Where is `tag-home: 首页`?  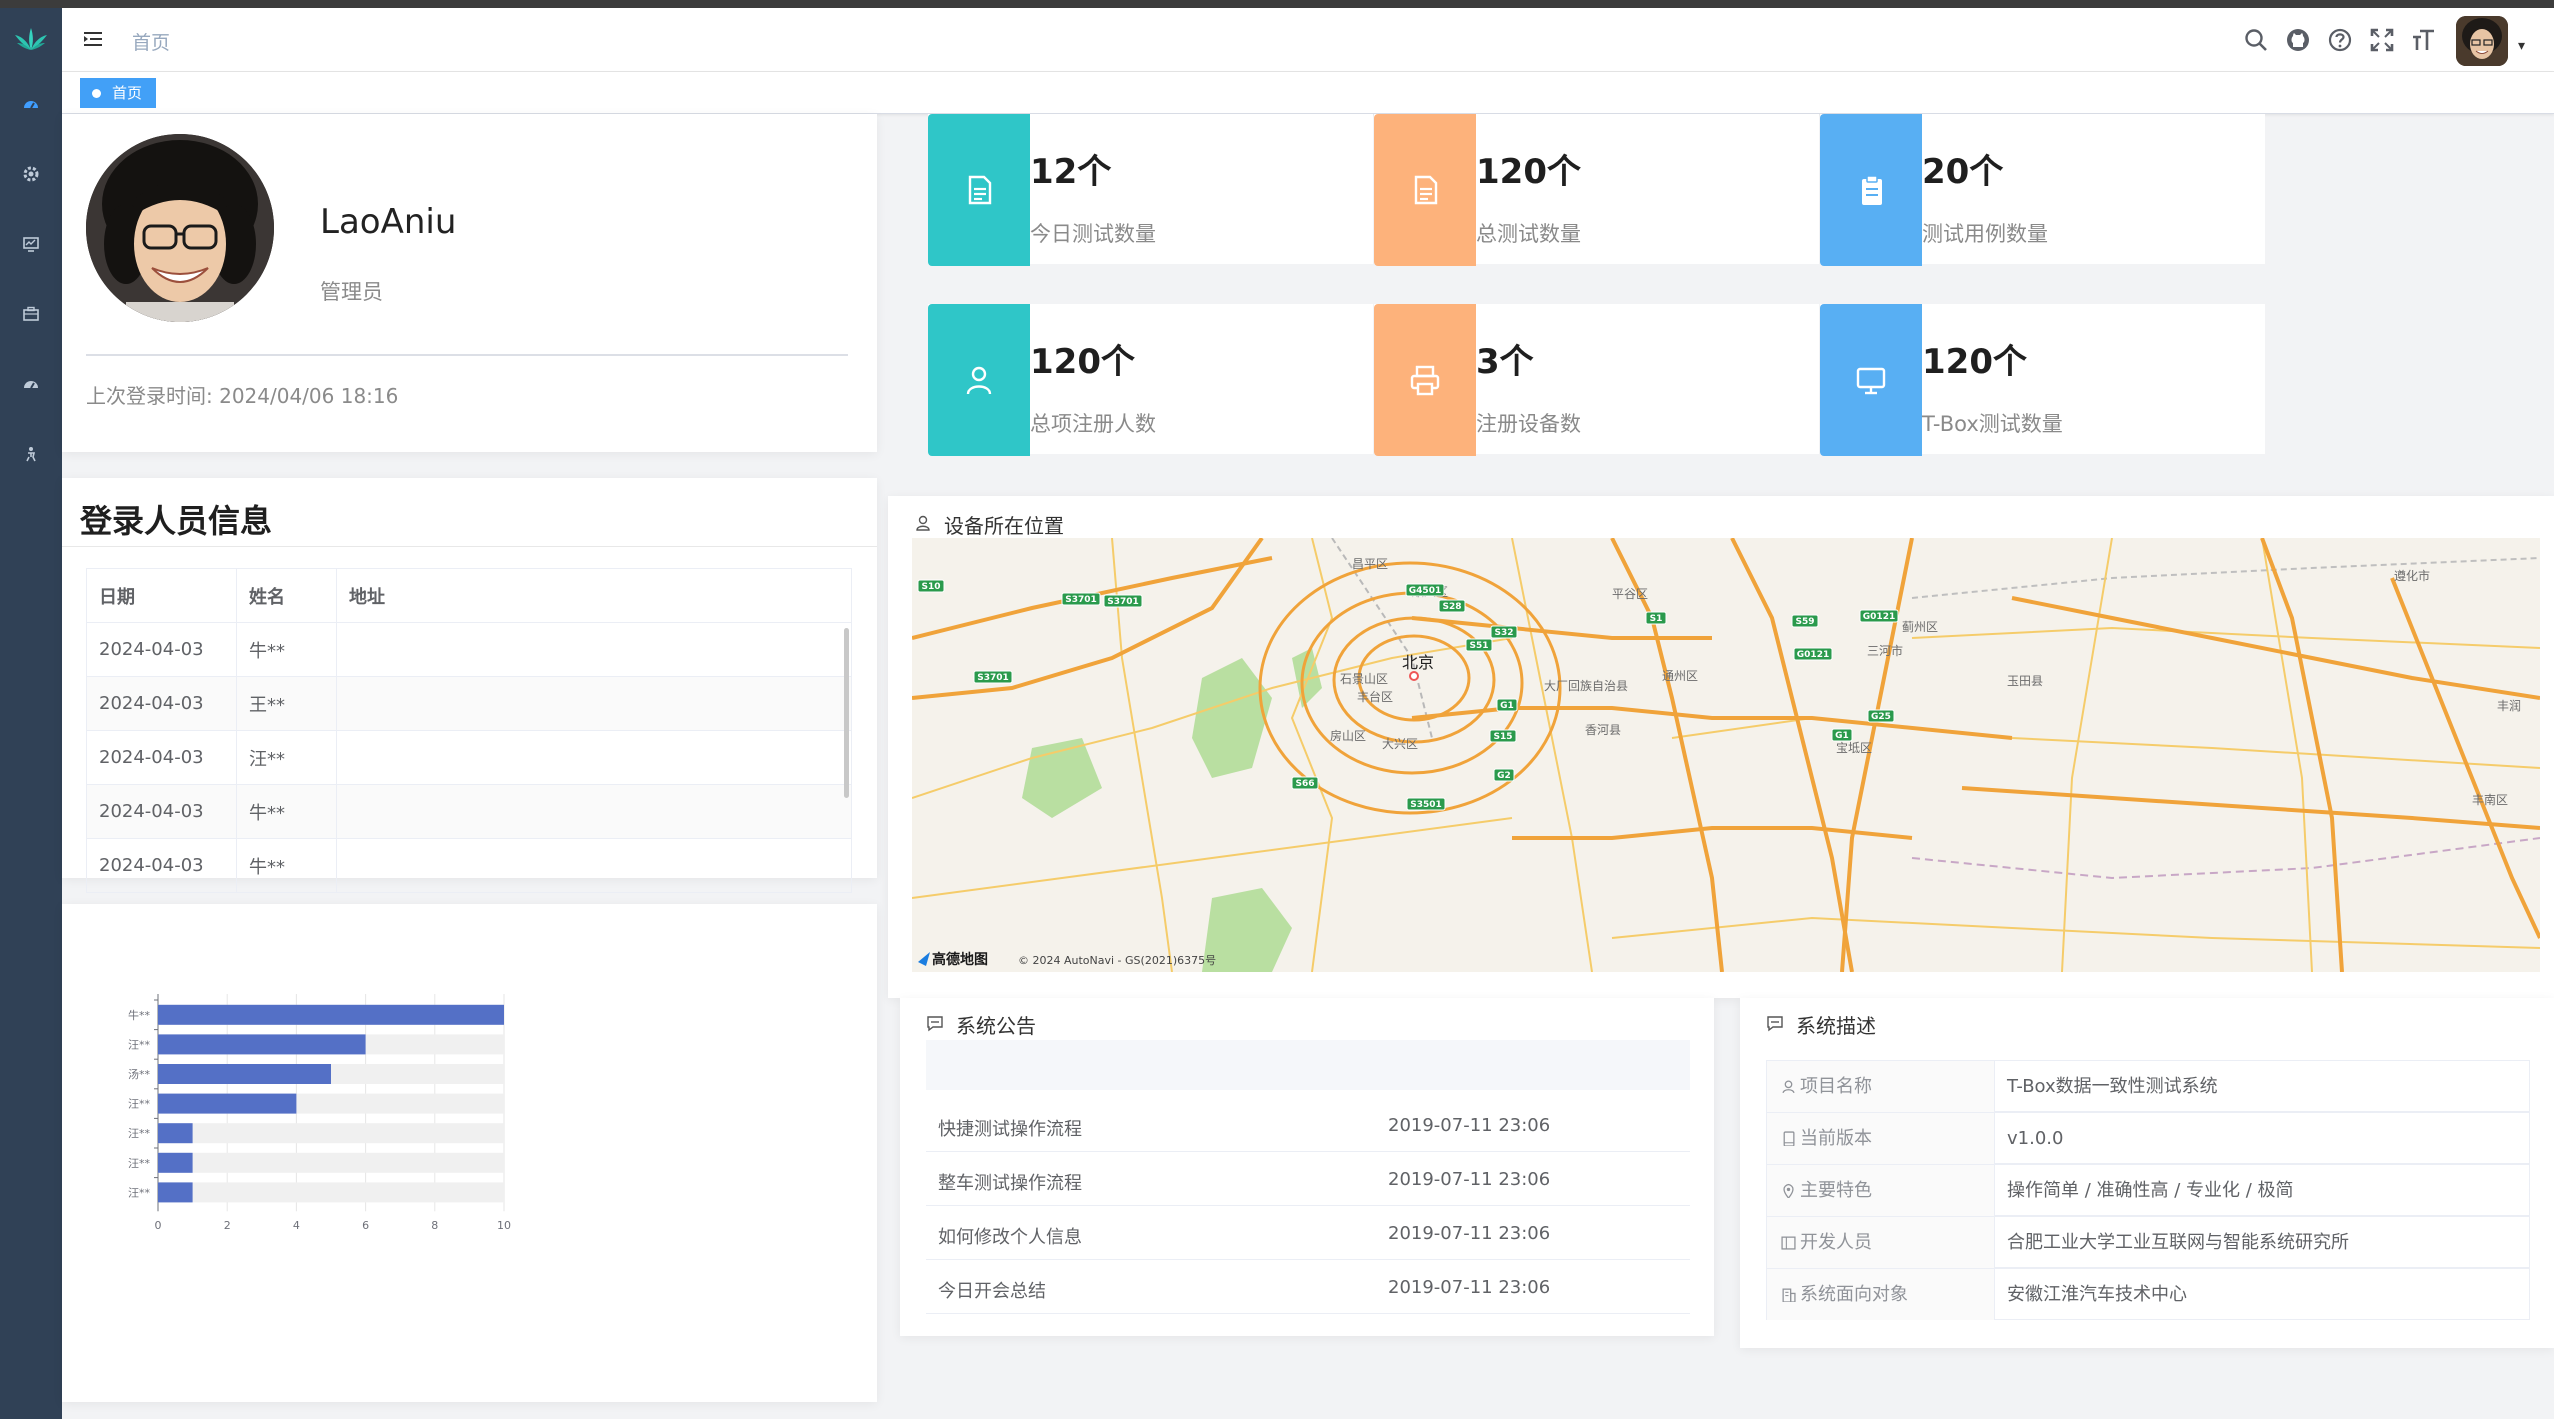
tag-home: 首页 is located at coordinates (118, 93).